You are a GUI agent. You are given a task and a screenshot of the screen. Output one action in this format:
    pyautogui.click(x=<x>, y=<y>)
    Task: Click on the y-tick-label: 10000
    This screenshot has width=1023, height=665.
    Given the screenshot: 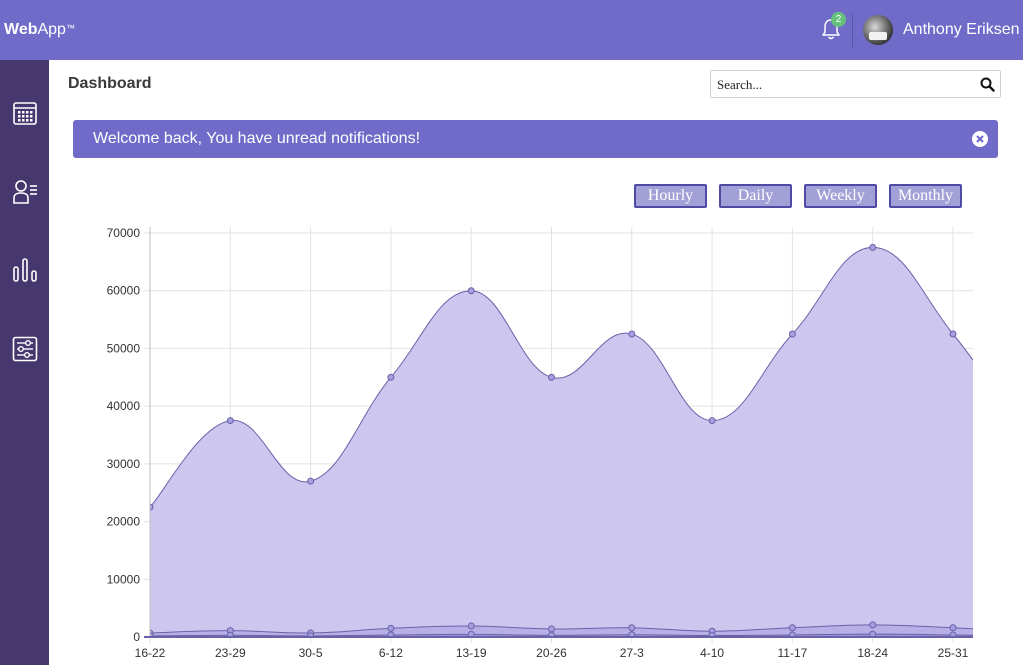 What is the action you would take?
    pyautogui.click(x=124, y=579)
    